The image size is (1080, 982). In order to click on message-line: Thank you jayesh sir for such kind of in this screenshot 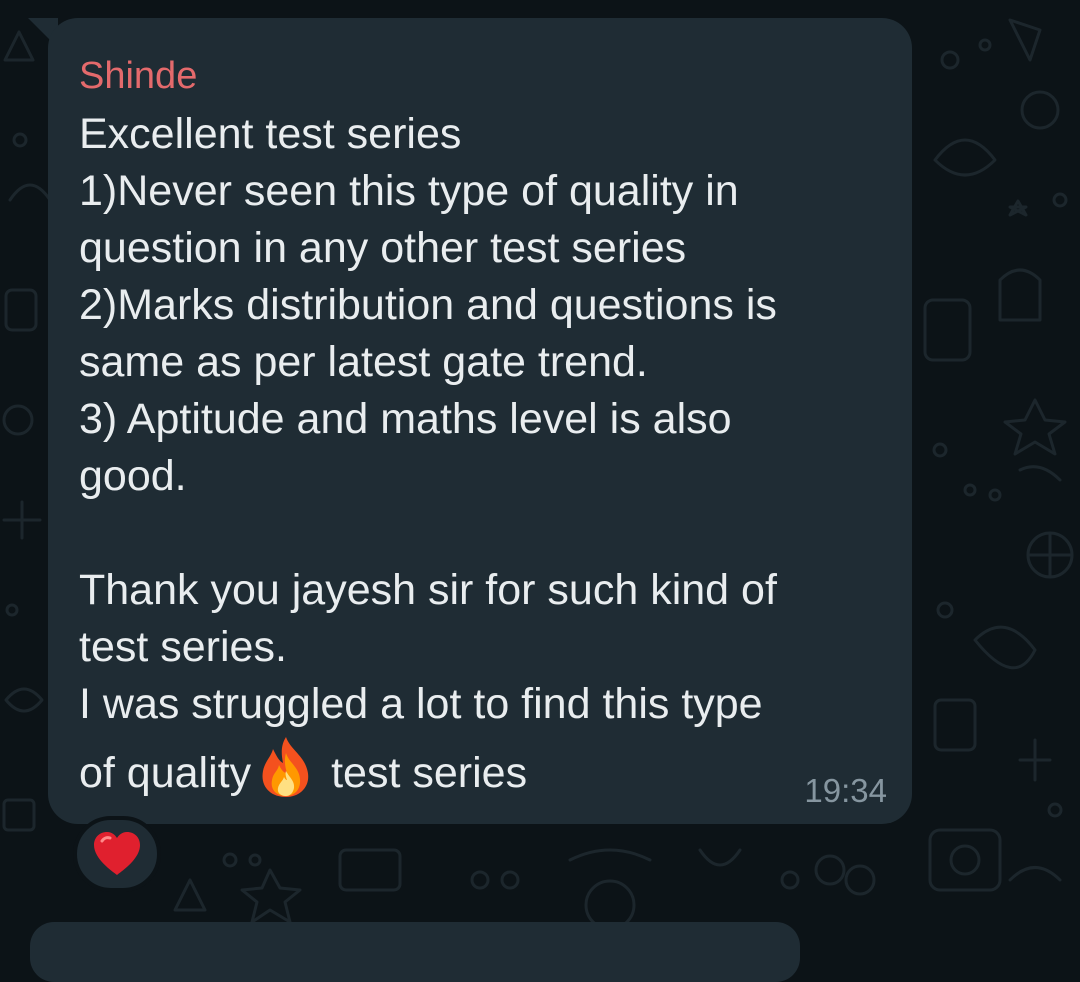, I will do `click(428, 590)`.